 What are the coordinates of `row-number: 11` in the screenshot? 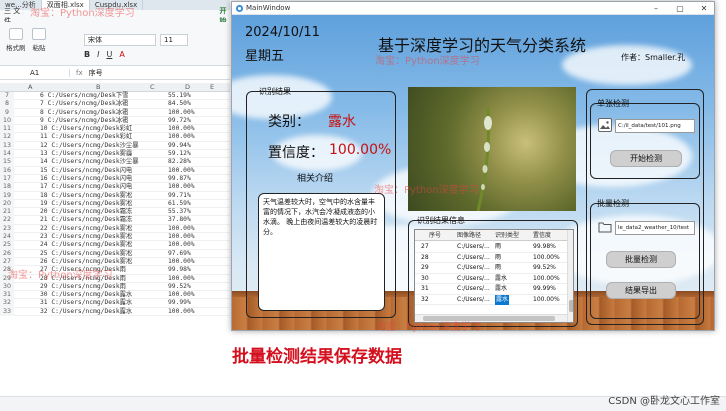 It's located at (7, 129).